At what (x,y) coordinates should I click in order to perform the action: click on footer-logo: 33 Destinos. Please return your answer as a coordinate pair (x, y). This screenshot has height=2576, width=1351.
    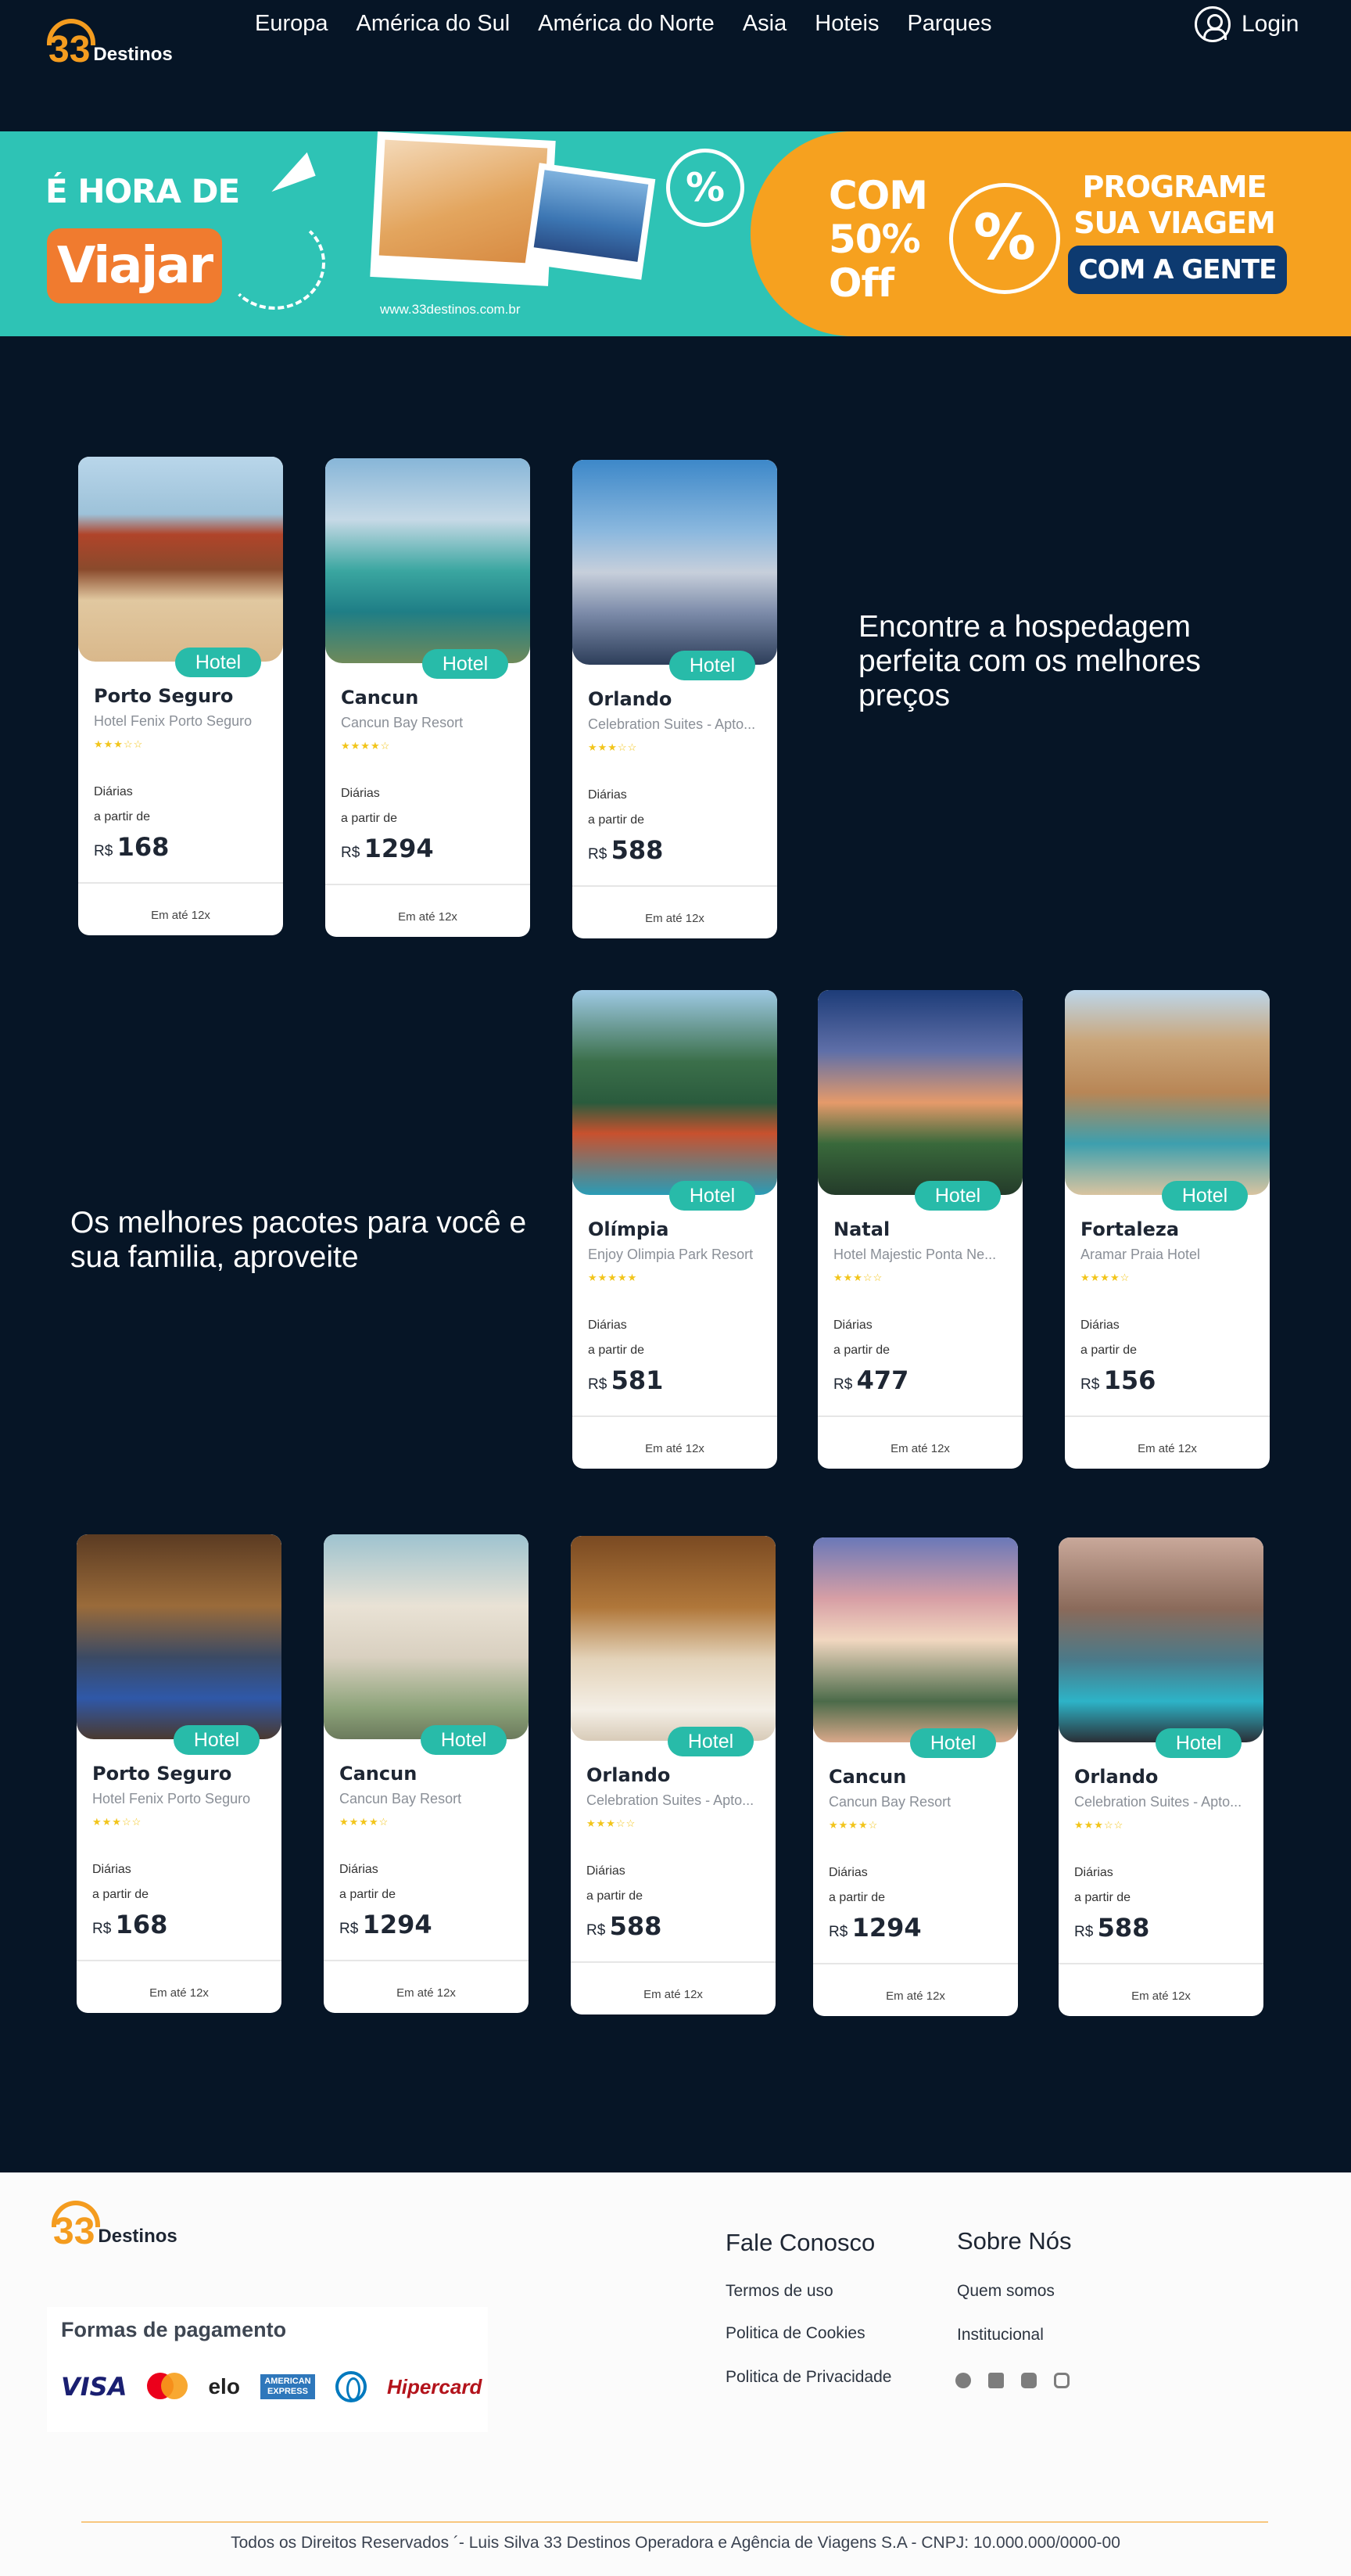
    Looking at the image, I should click on (114, 2226).